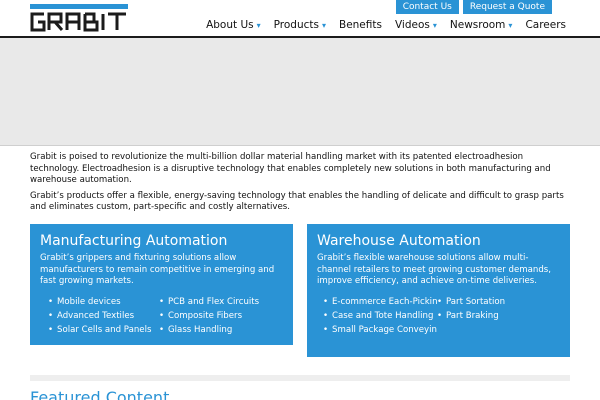 The width and height of the screenshot is (600, 400). What do you see at coordinates (412, 25) in the screenshot?
I see `nav-label: Videos` at bounding box center [412, 25].